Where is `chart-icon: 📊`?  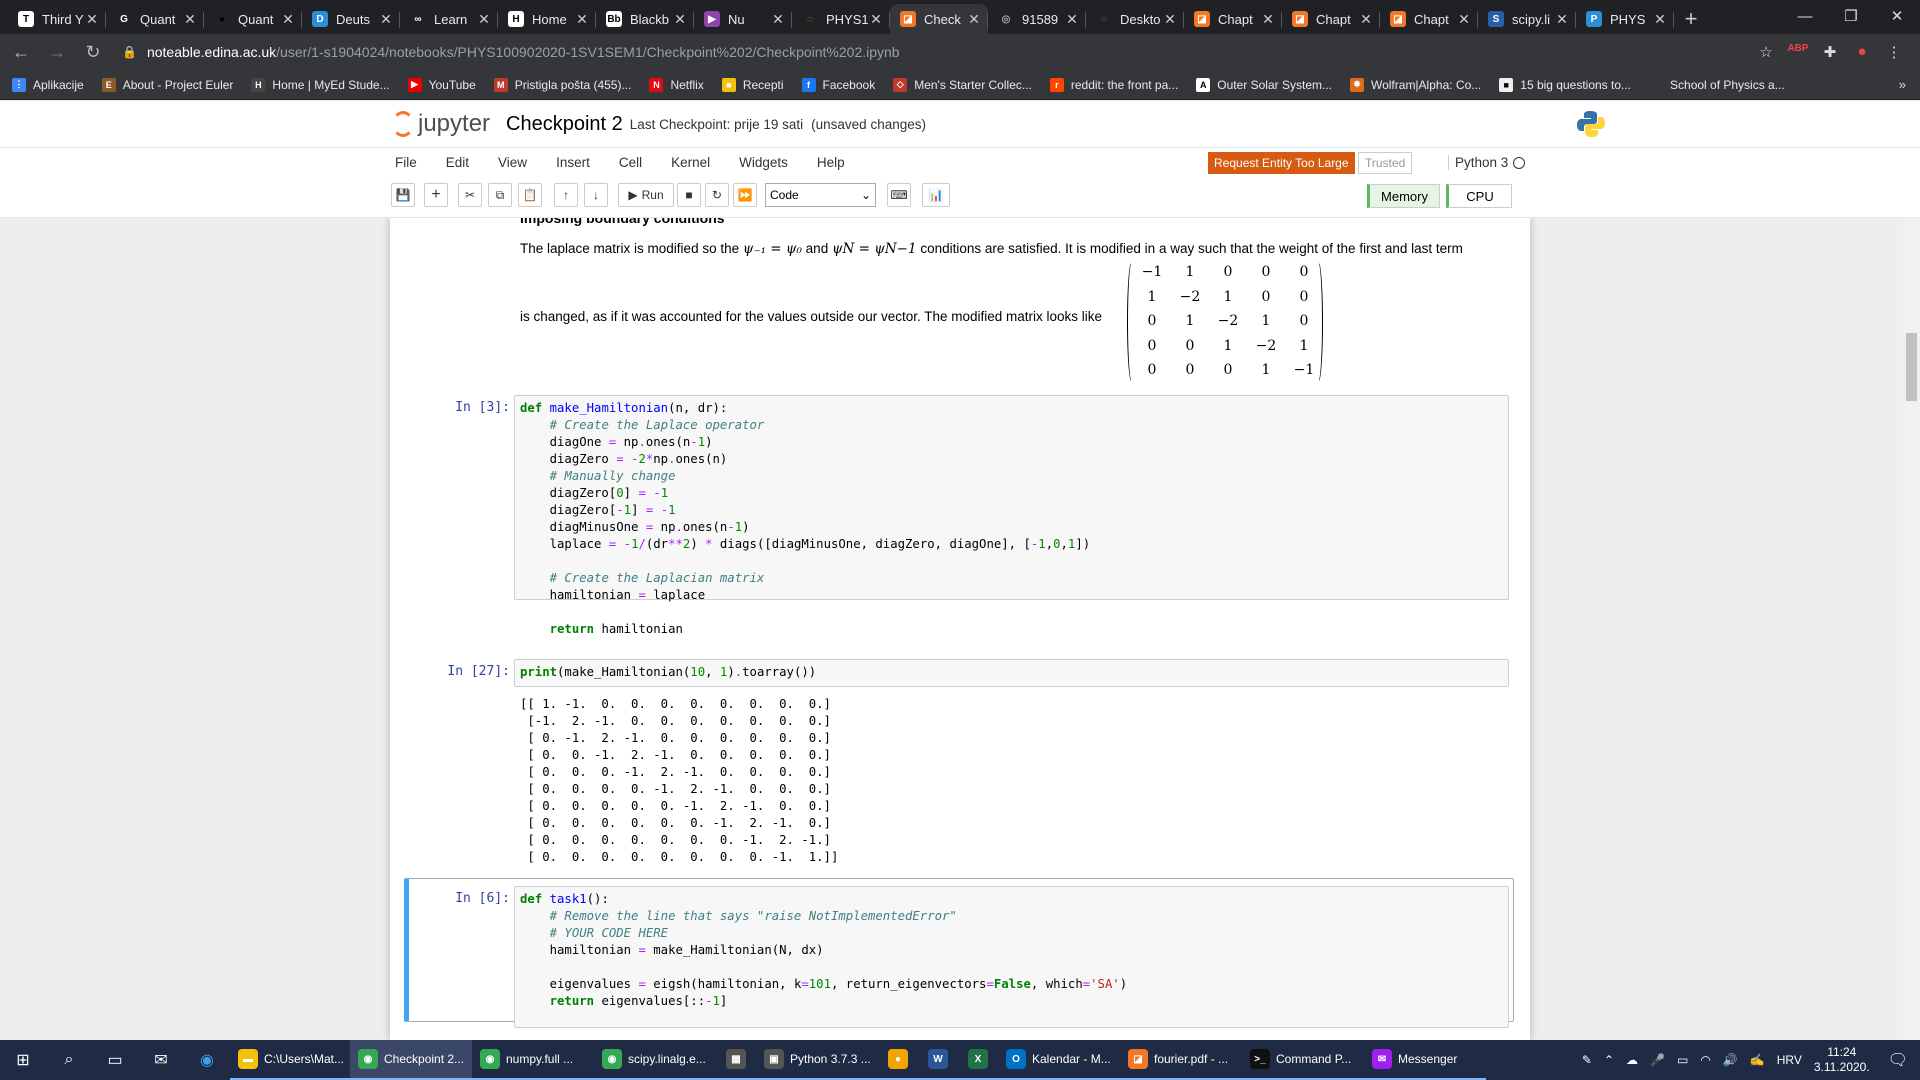 chart-icon: 📊 is located at coordinates (936, 195).